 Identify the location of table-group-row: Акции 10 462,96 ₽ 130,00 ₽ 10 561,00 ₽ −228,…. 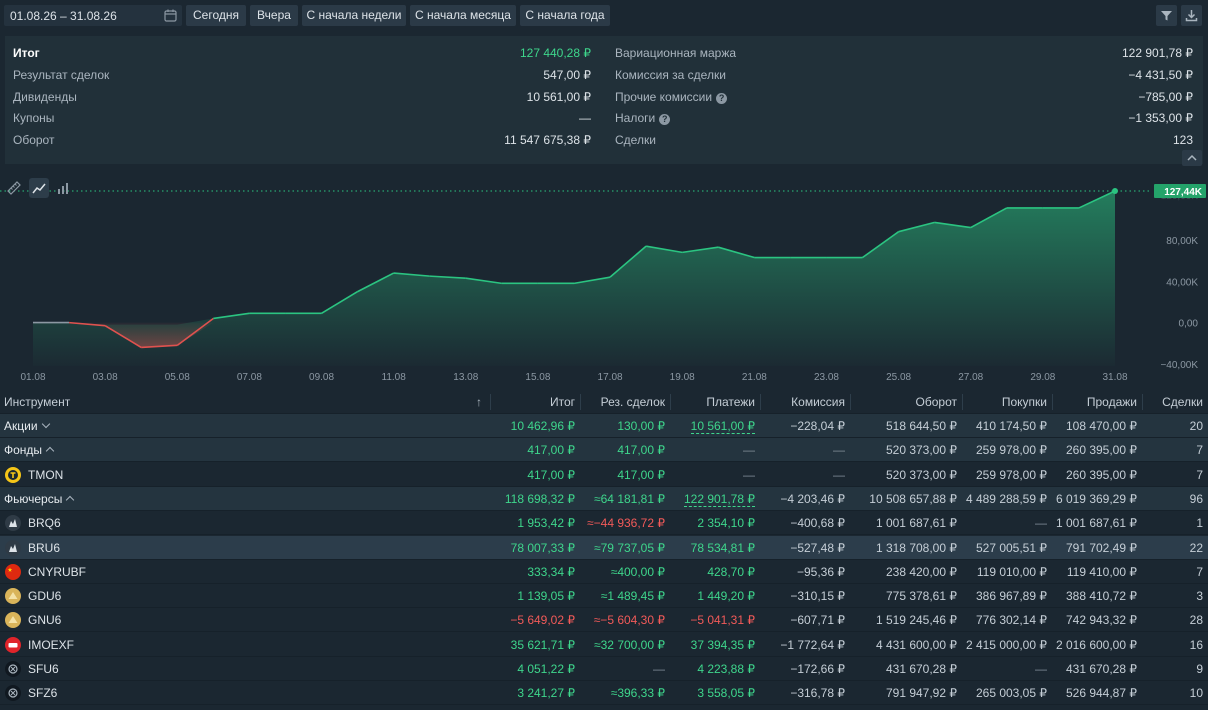
(604, 426).